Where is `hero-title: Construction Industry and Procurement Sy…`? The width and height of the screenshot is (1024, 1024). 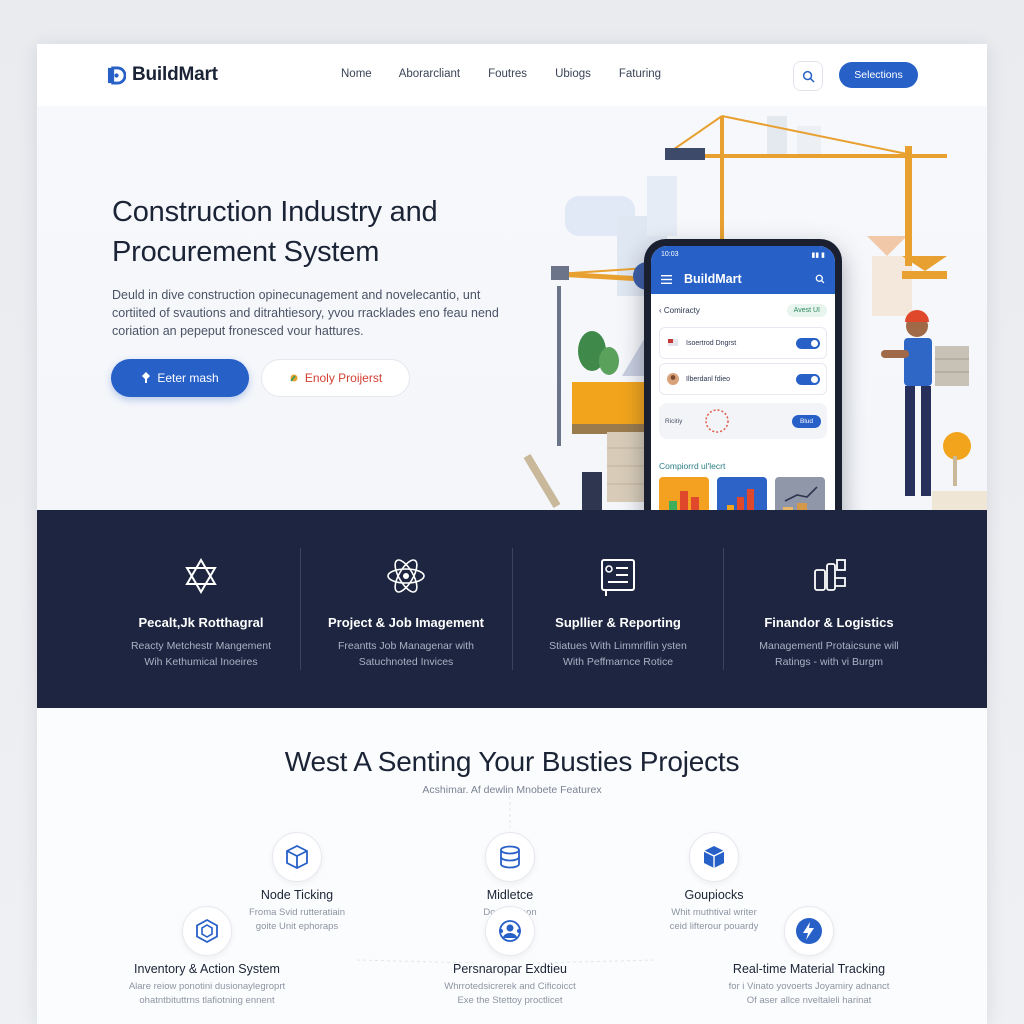
hero-title: Construction Industry and Procurement Sy… is located at coordinates (275, 232).